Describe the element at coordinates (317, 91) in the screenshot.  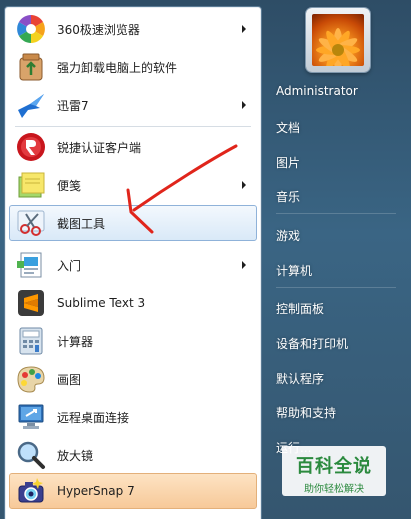
I see `user-name-link: Administrator` at that location.